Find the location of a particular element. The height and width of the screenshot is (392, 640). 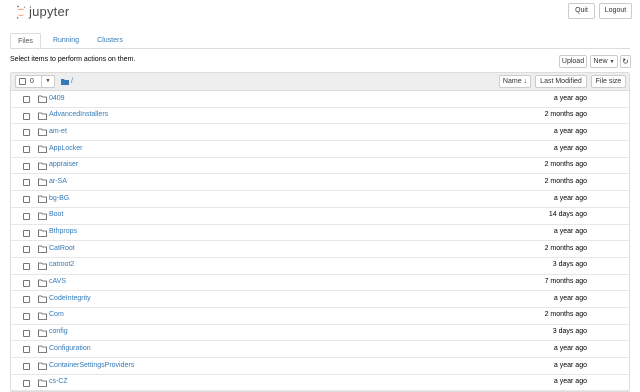

item-name: cs-CZ is located at coordinates (58, 381).